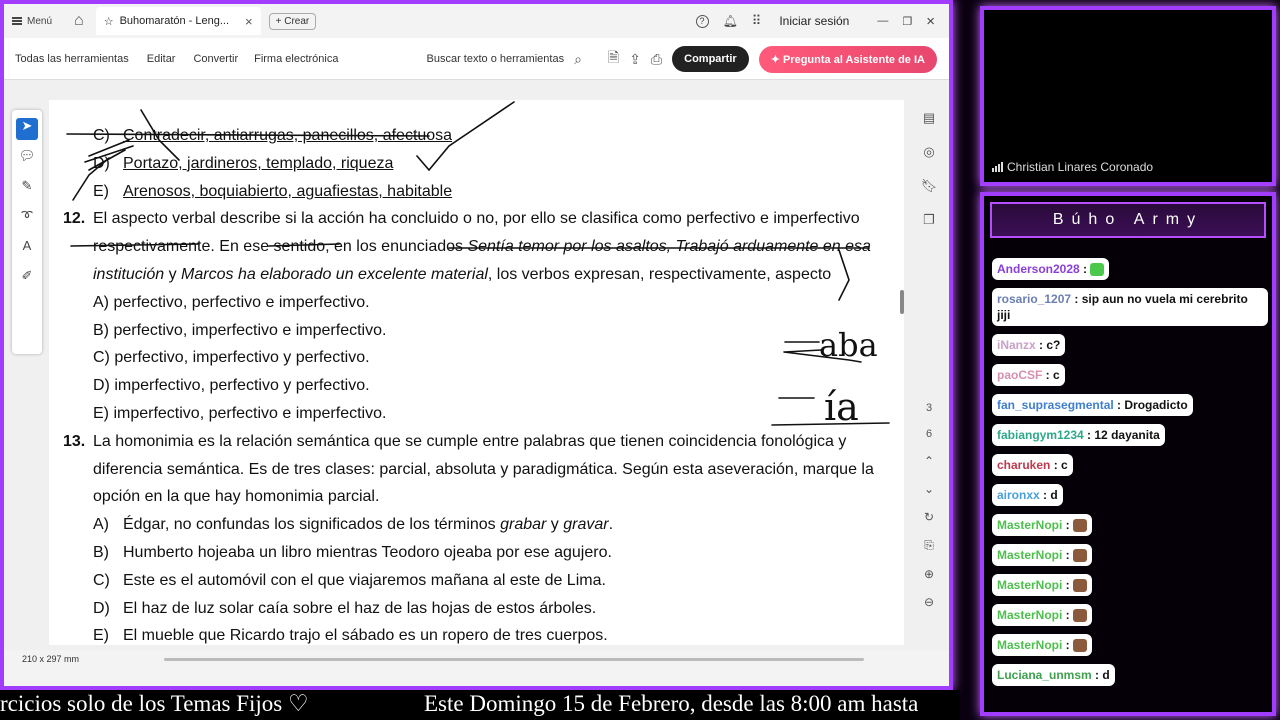  Describe the element at coordinates (578, 59) in the screenshot. I see `search-icon: ⌕` at that location.